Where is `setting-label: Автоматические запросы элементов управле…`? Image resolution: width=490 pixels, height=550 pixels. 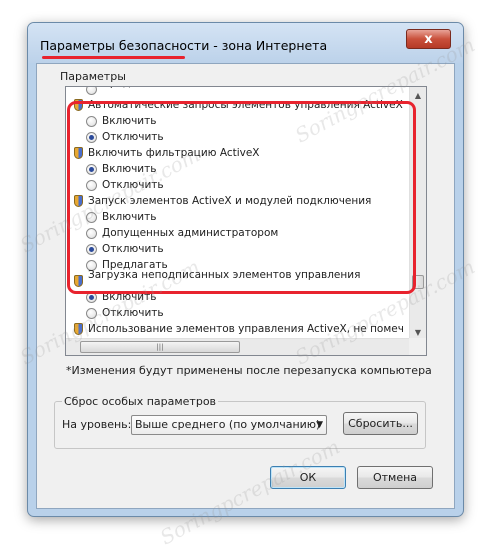
setting-label: Автоматические запросы элементов управле… is located at coordinates (245, 105).